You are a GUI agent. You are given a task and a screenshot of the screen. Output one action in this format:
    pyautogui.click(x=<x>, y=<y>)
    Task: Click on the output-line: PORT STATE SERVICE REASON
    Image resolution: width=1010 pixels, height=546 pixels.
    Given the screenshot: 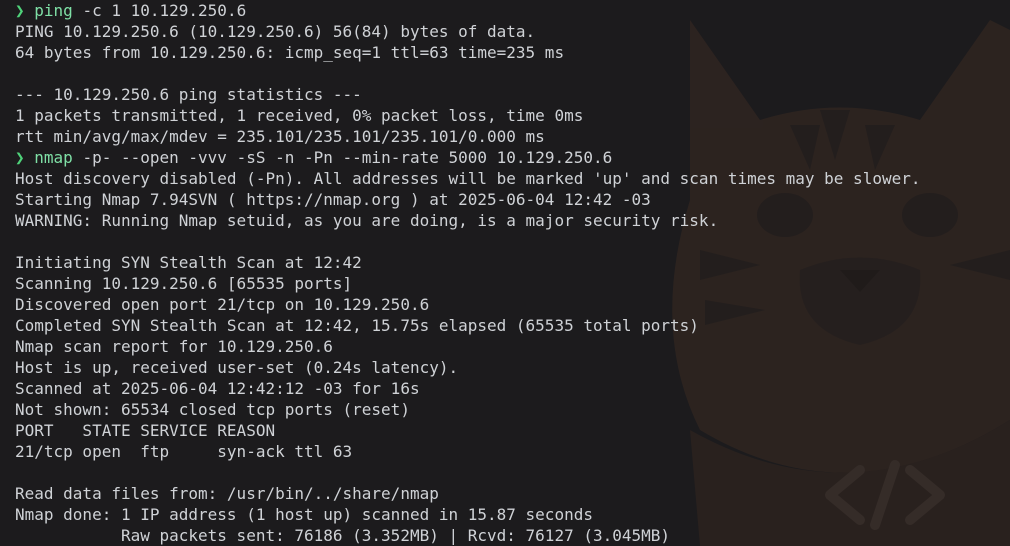 What is the action you would take?
    pyautogui.click(x=145, y=430)
    